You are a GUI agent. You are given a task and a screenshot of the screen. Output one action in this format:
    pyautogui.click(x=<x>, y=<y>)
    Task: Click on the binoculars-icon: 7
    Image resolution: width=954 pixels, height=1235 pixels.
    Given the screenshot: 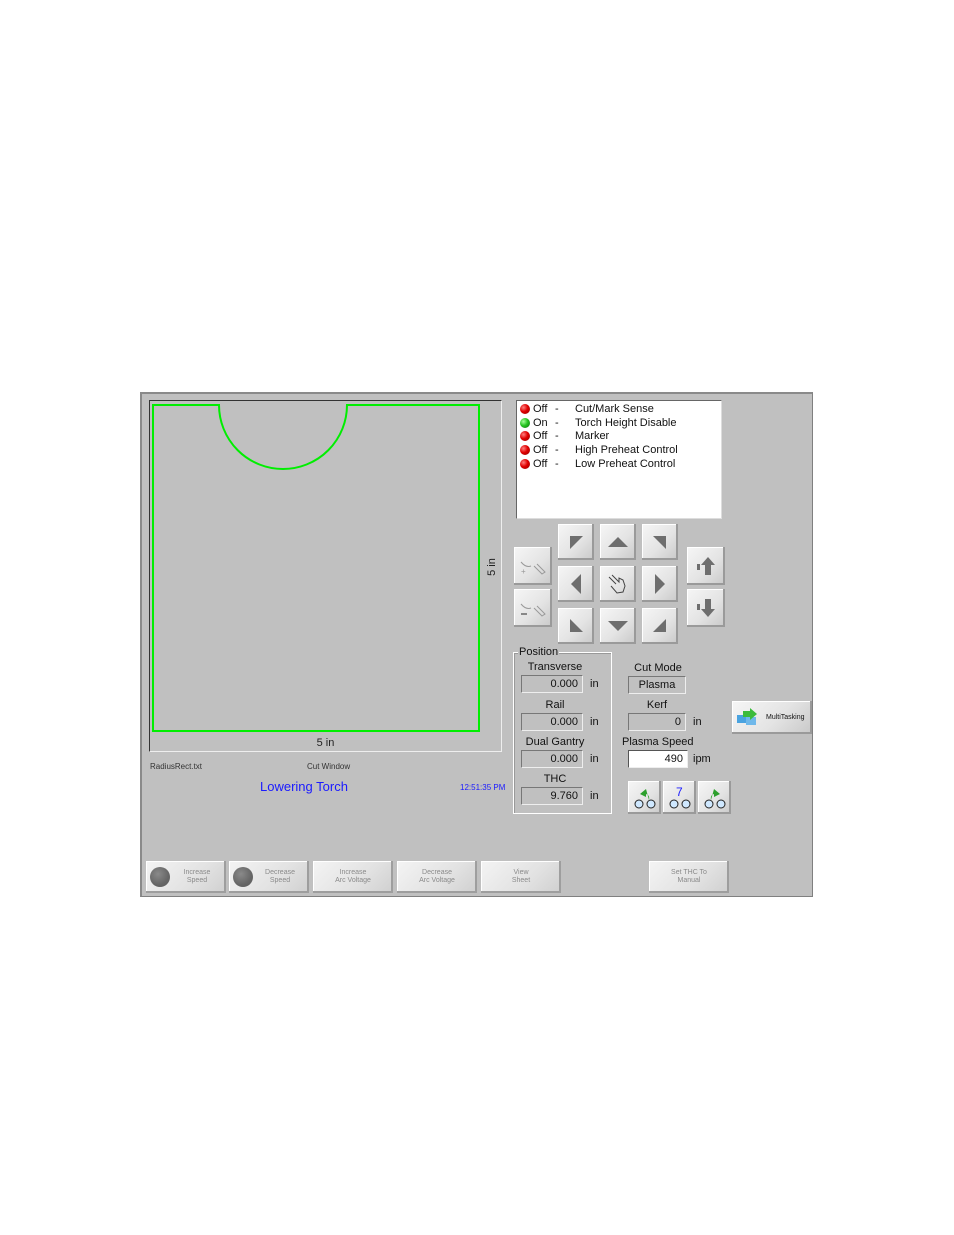 What is the action you would take?
    pyautogui.click(x=679, y=796)
    